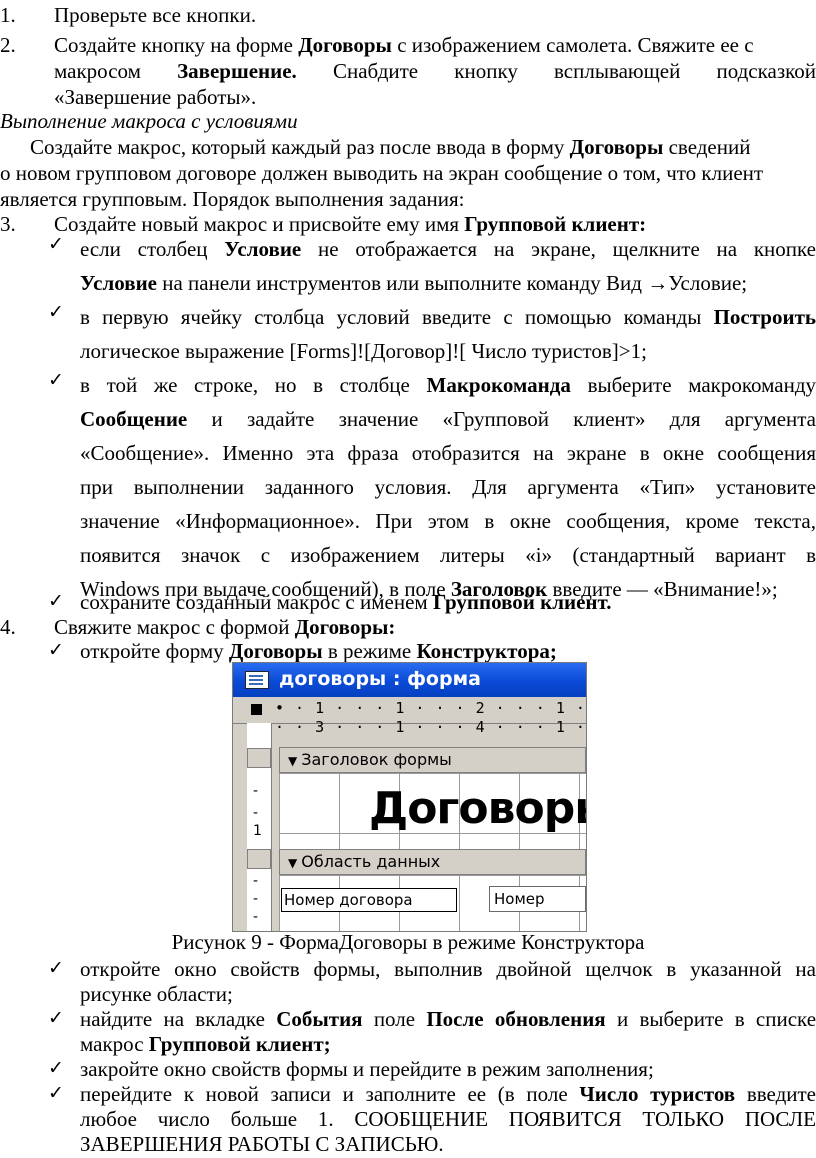 The height and width of the screenshot is (1158, 816). Describe the element at coordinates (178, 1019) in the screenshot. I see `text-run: найдите на вкладке` at that location.